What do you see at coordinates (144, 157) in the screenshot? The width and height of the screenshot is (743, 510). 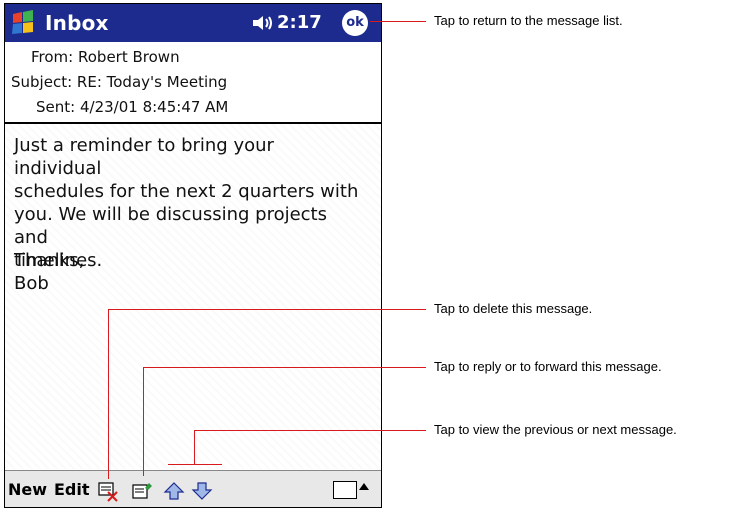 I see `body-line: Just a reminder to bring your individual` at bounding box center [144, 157].